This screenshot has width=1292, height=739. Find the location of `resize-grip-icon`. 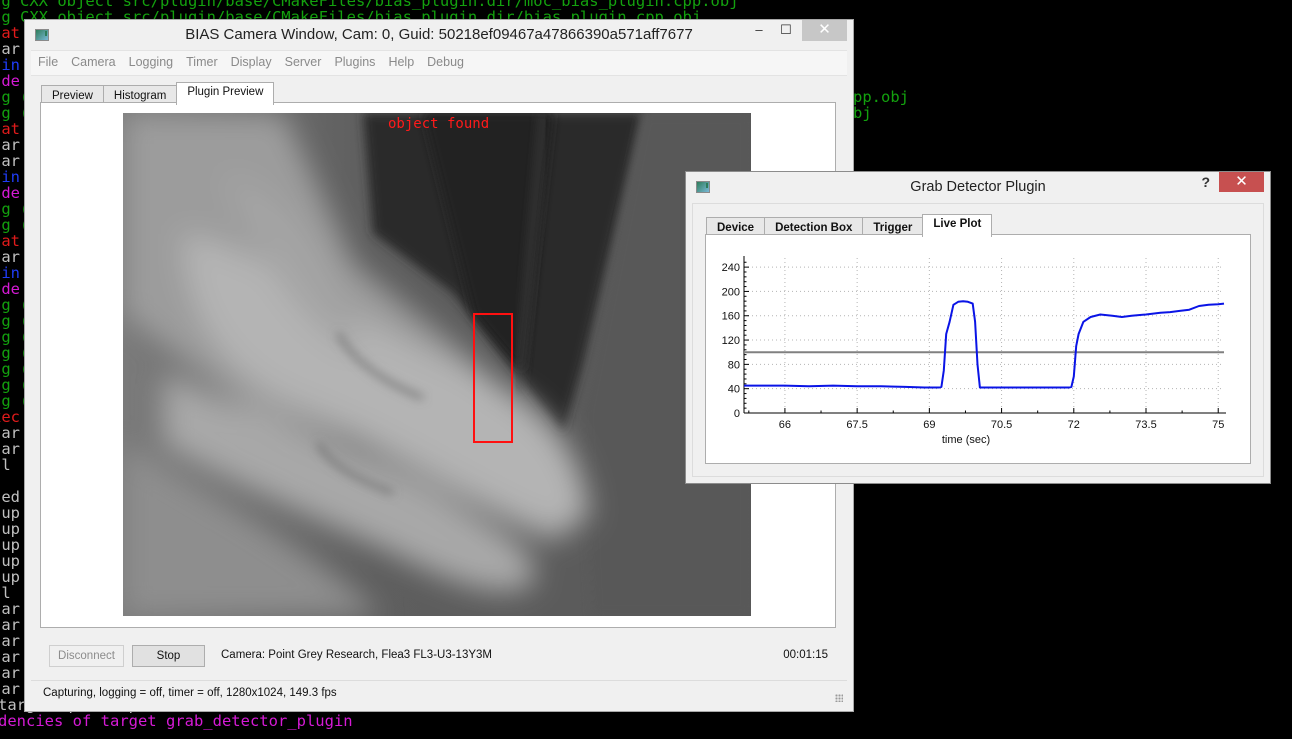

resize-grip-icon is located at coordinates (839, 698).